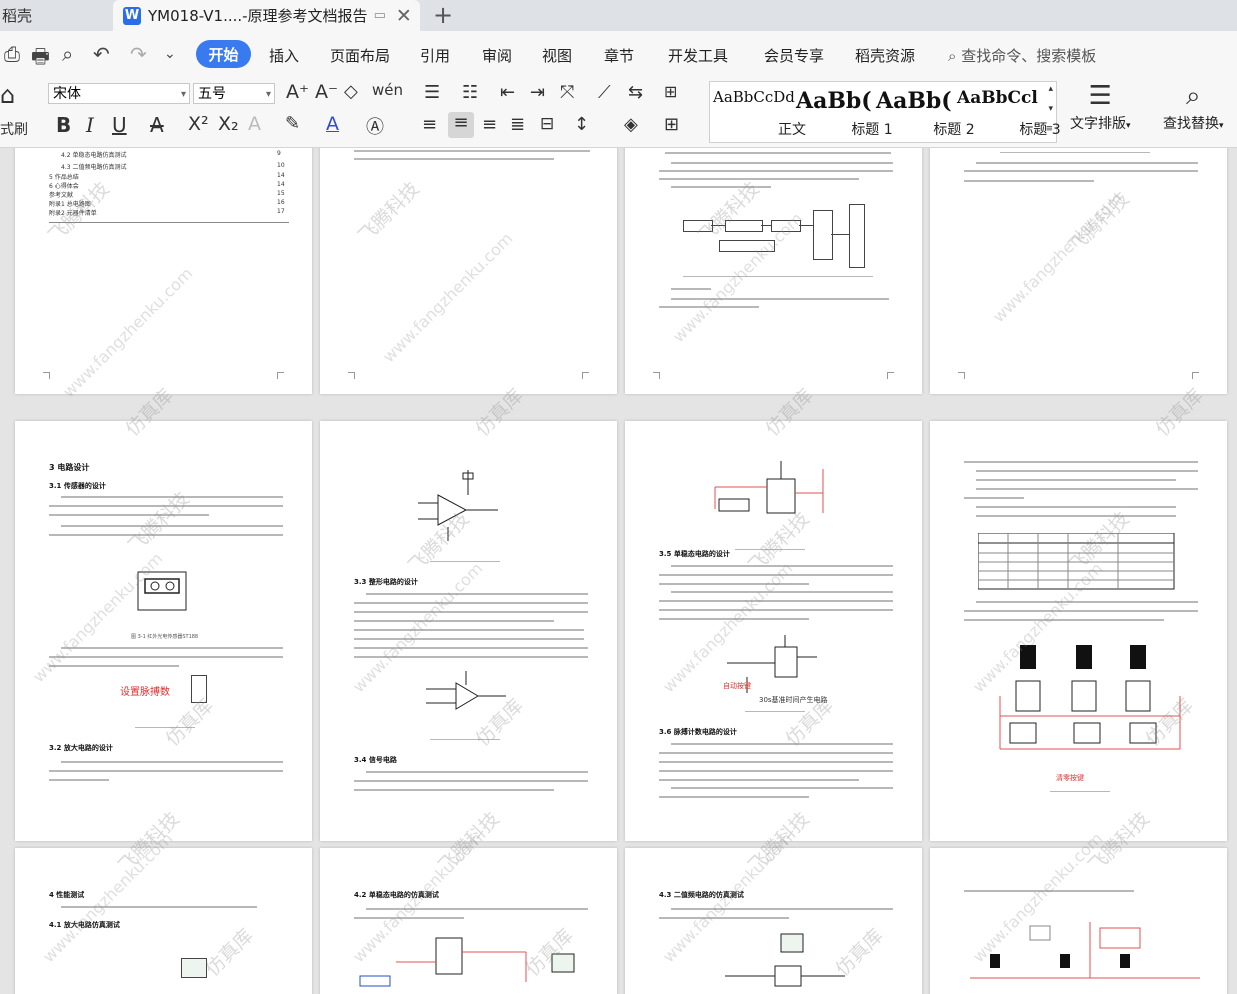 The height and width of the screenshot is (994, 1237). What do you see at coordinates (380, 15) in the screenshot?
I see `monitor-icon: ▭` at bounding box center [380, 15].